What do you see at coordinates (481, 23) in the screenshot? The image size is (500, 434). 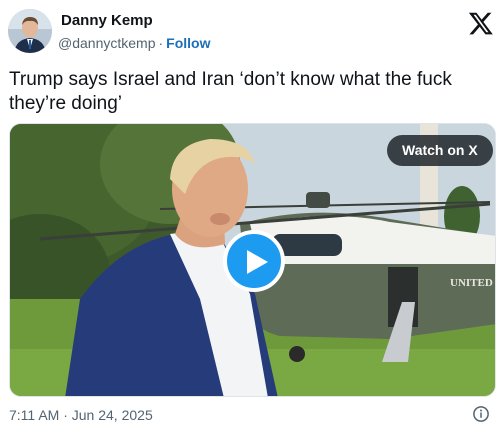 I see `x-logo-icon` at bounding box center [481, 23].